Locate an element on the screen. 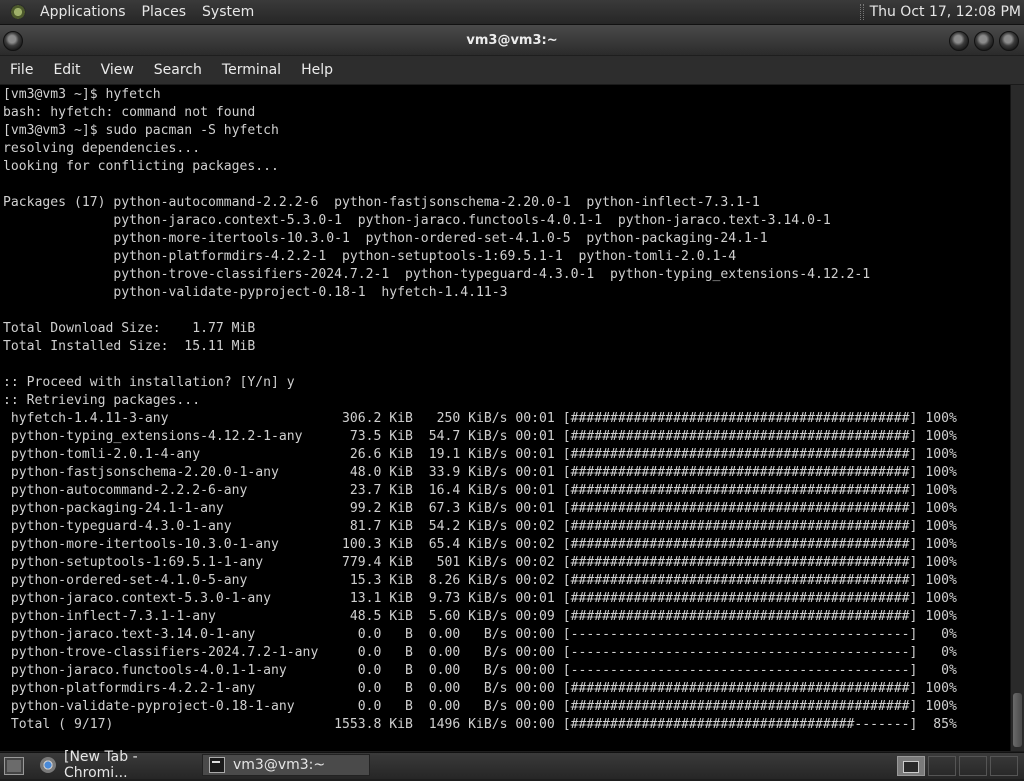 This screenshot has height=781, width=1024. show-desktop-icon is located at coordinates (14, 766).